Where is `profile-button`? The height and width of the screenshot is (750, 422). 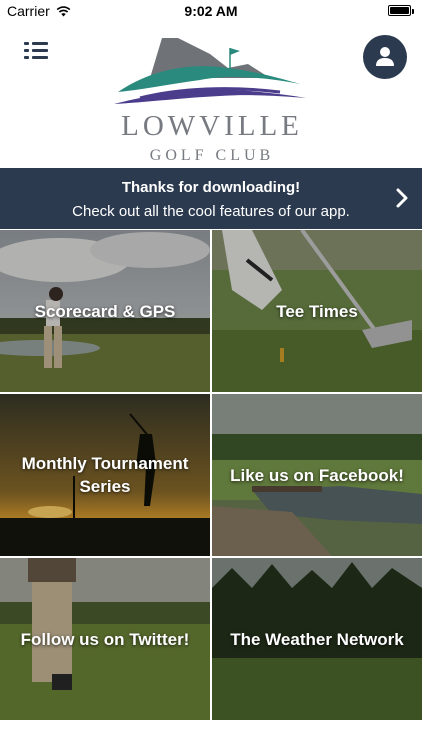
profile-button is located at coordinates (385, 57).